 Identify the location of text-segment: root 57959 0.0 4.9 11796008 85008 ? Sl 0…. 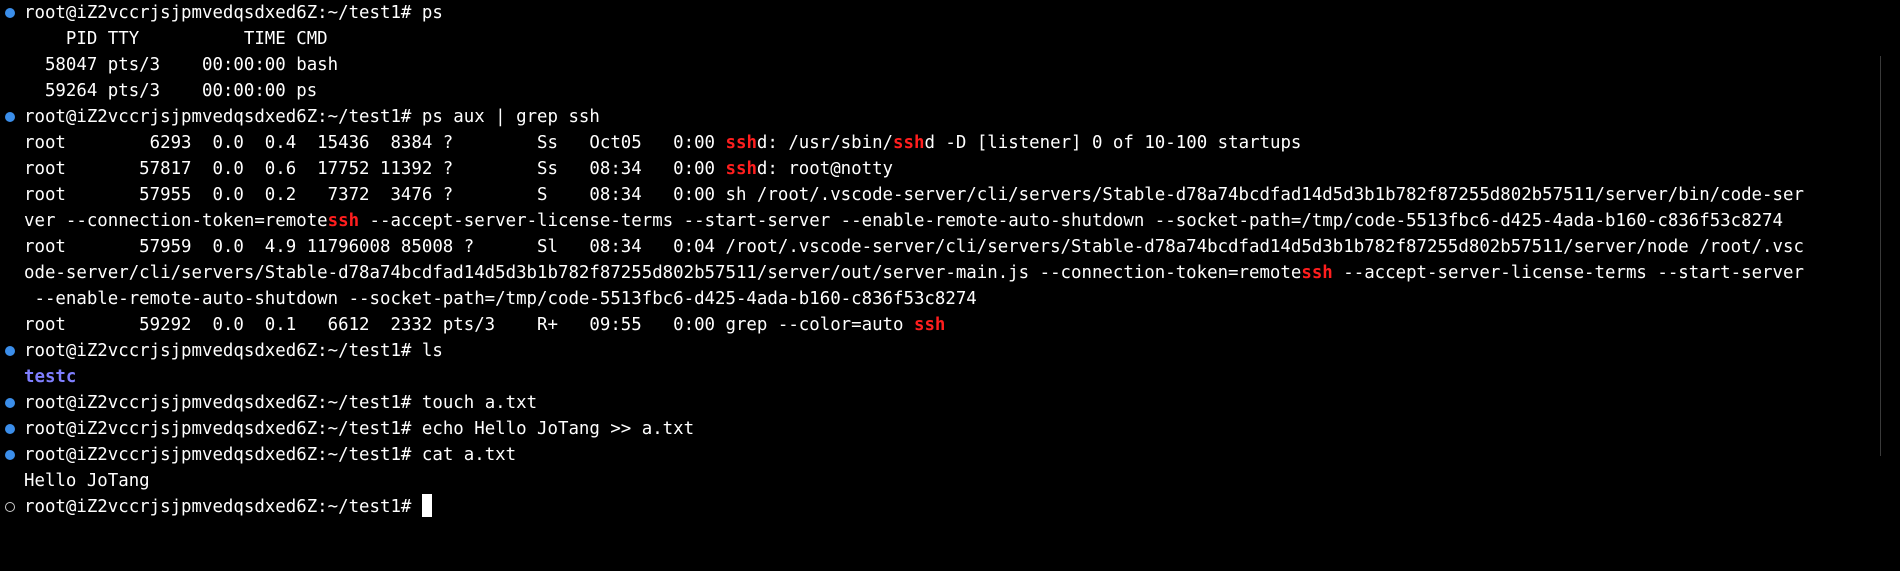
(914, 247).